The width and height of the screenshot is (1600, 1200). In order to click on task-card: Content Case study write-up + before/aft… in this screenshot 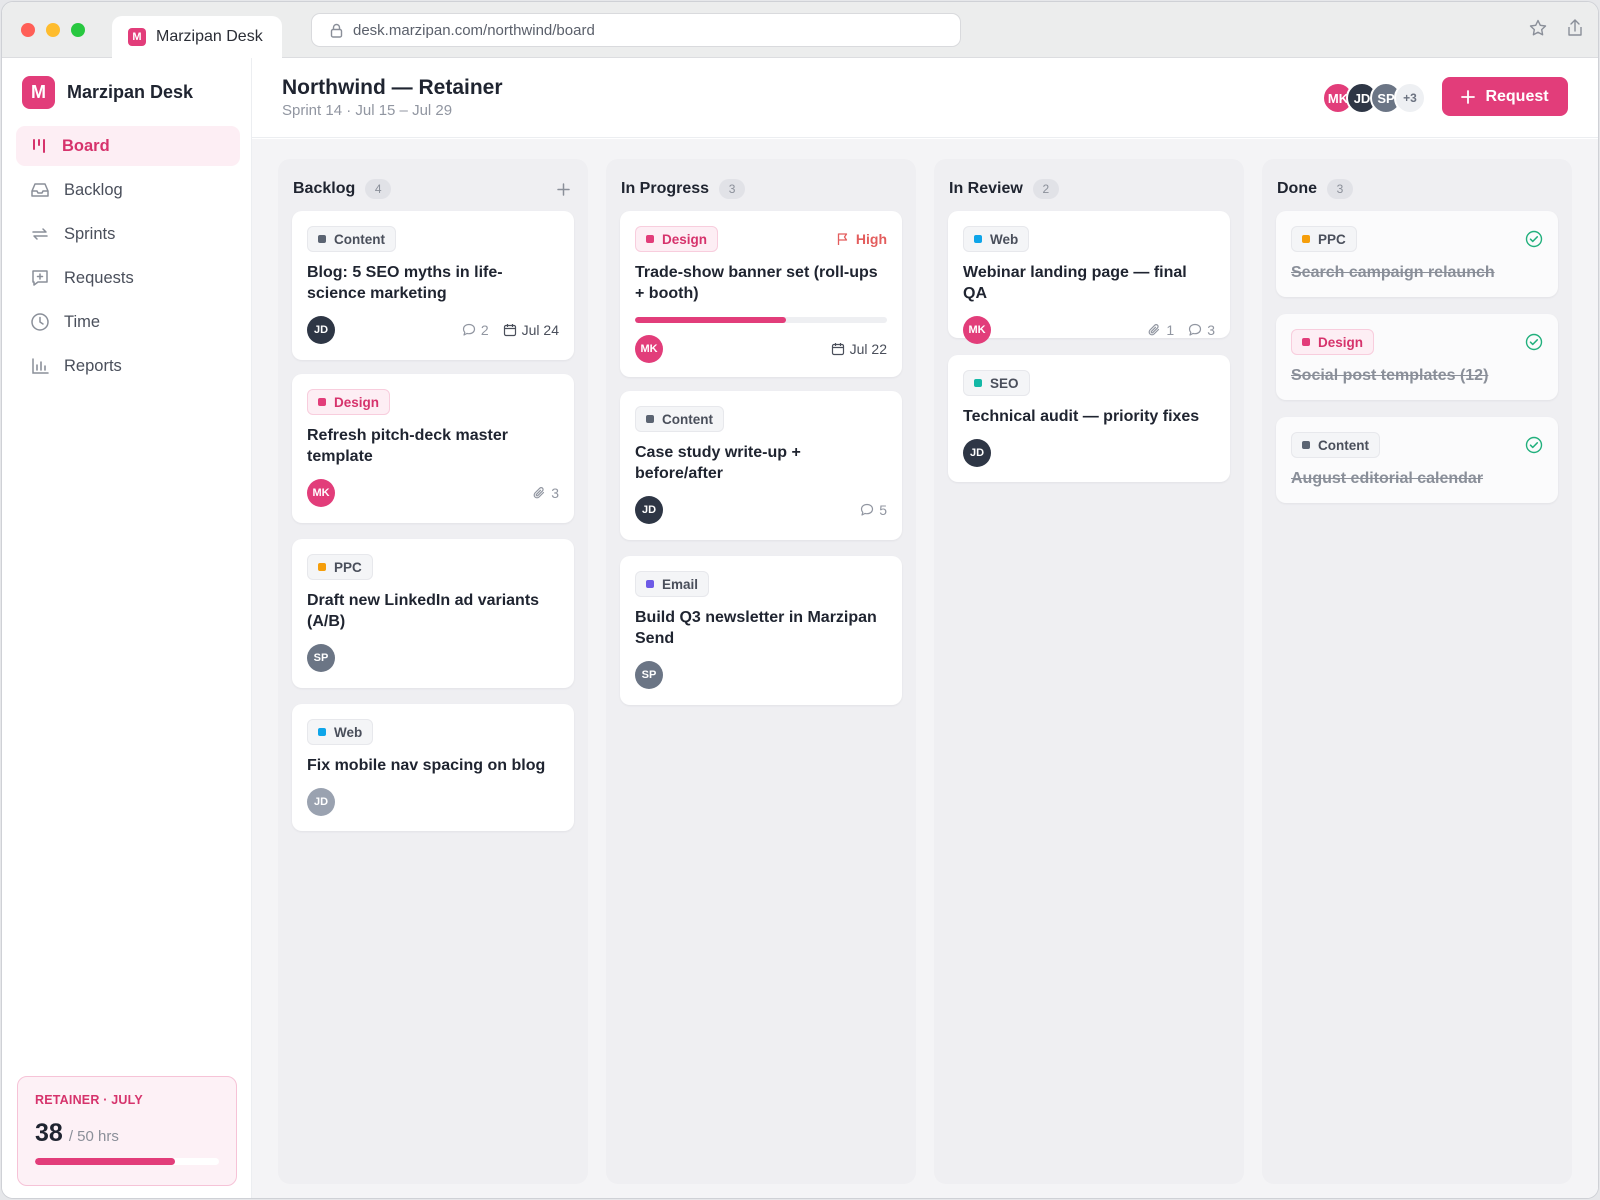, I will do `click(761, 465)`.